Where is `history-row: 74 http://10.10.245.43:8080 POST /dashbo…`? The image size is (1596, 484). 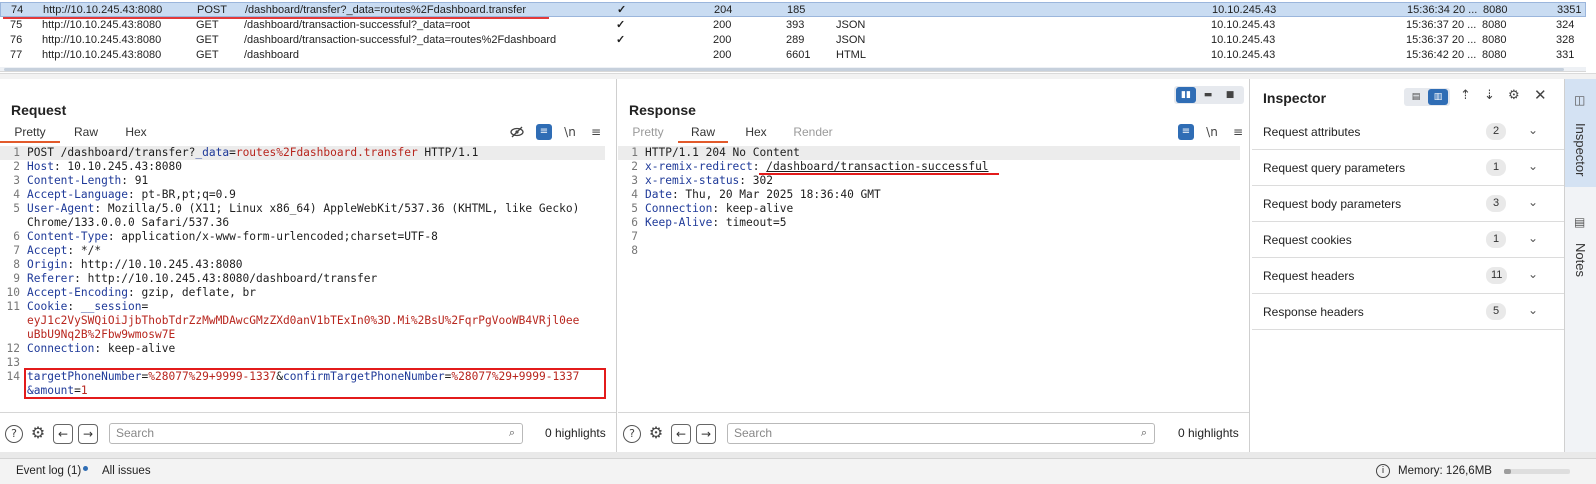
history-row: 74 http://10.10.245.43:8080 POST /dashbo… is located at coordinates (793, 9).